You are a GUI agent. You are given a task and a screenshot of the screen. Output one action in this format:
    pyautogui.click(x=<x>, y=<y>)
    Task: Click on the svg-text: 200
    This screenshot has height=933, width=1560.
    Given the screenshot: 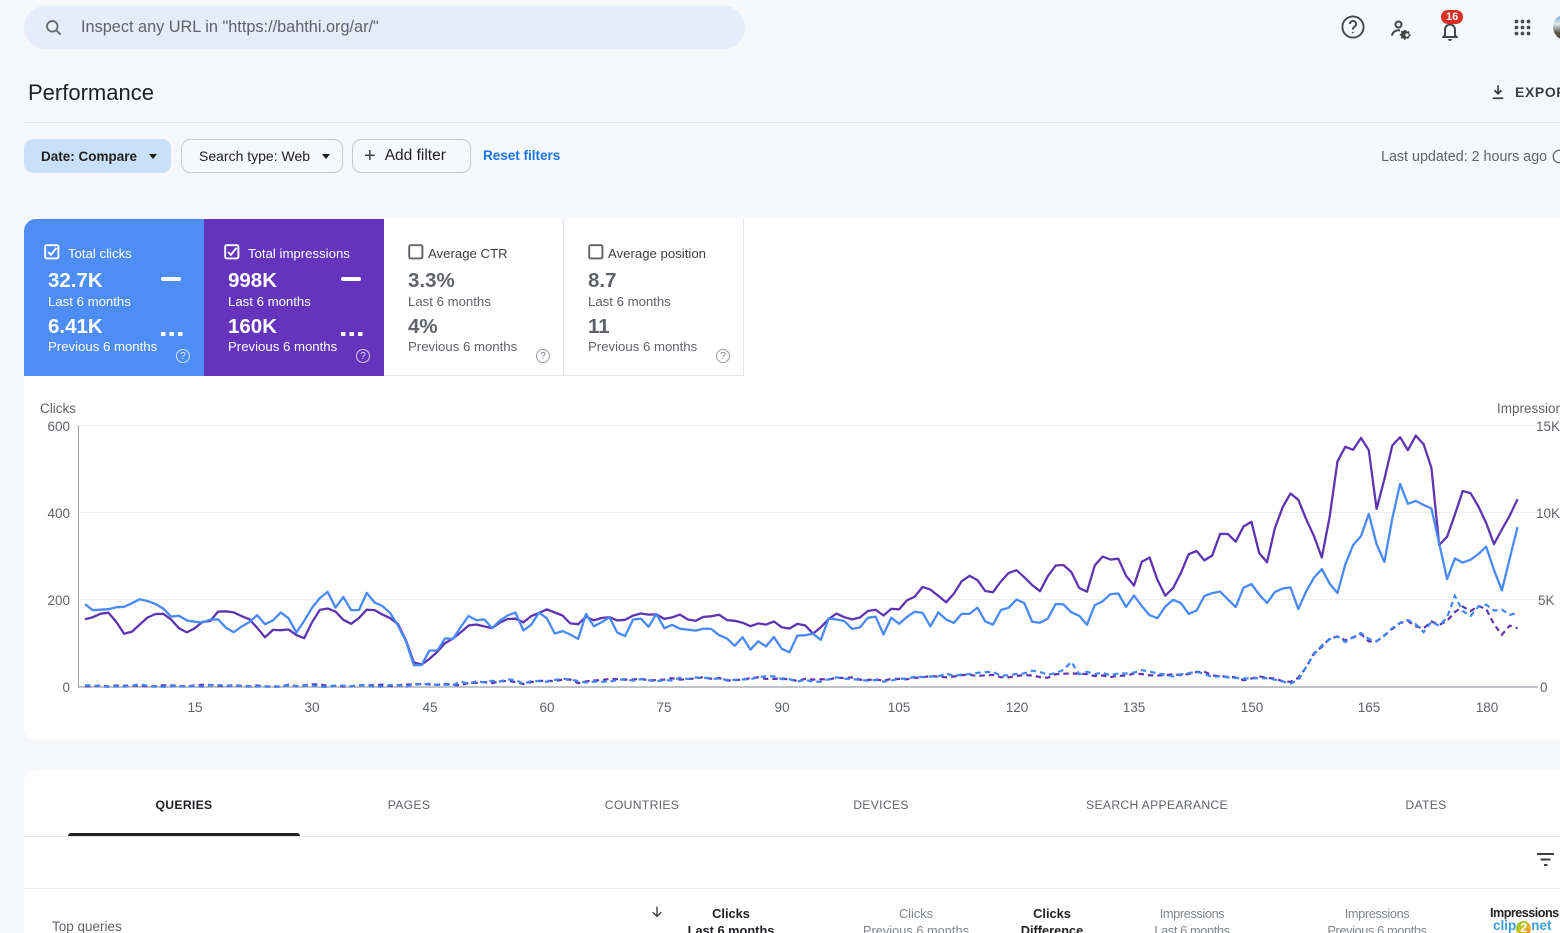 What is the action you would take?
    pyautogui.click(x=58, y=600)
    